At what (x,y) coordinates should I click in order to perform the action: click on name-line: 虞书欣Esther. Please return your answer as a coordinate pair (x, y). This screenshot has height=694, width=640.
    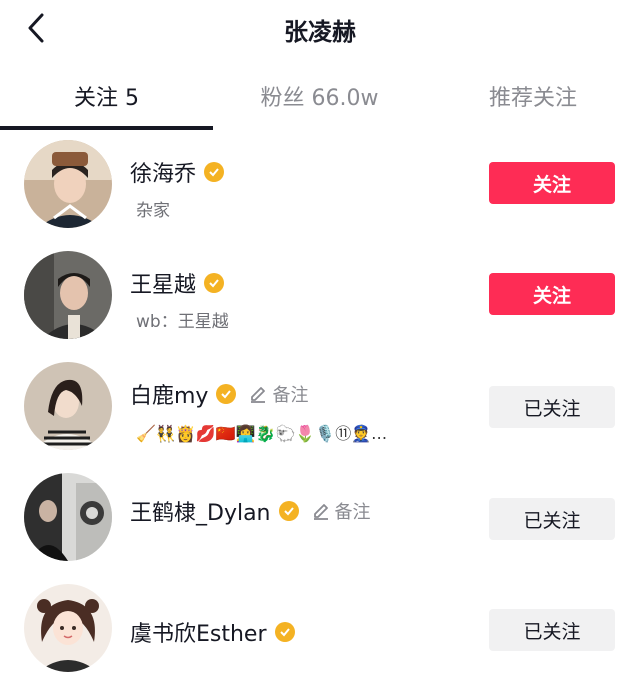
    Looking at the image, I should click on (212, 632).